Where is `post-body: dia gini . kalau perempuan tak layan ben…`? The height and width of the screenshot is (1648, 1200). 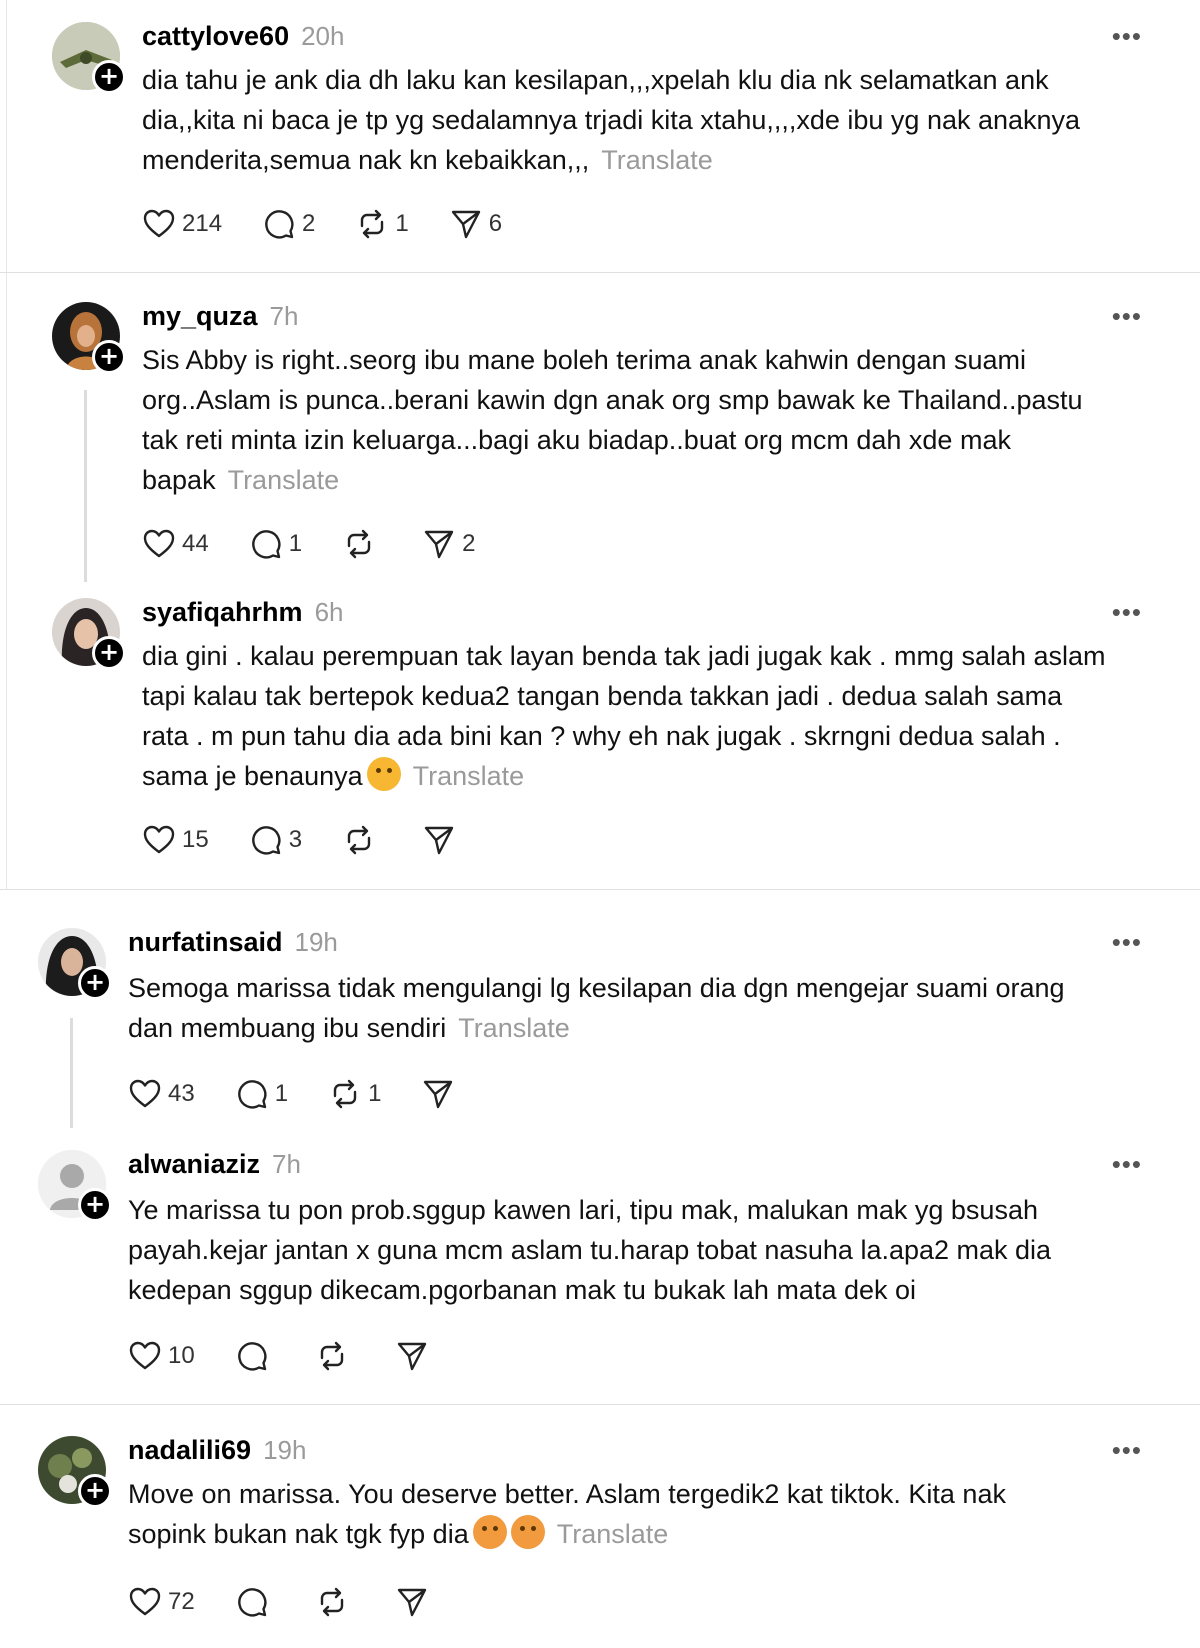 post-body: dia gini . kalau perempuan tak layan ben… is located at coordinates (624, 716).